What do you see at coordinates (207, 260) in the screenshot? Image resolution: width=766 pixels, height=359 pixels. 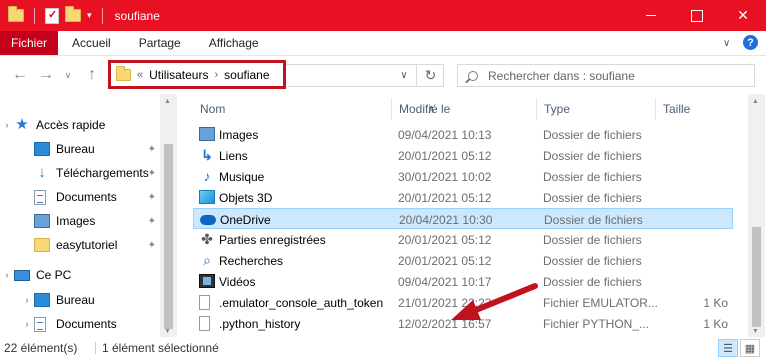 I see `searches-icon: ⌕` at bounding box center [207, 260].